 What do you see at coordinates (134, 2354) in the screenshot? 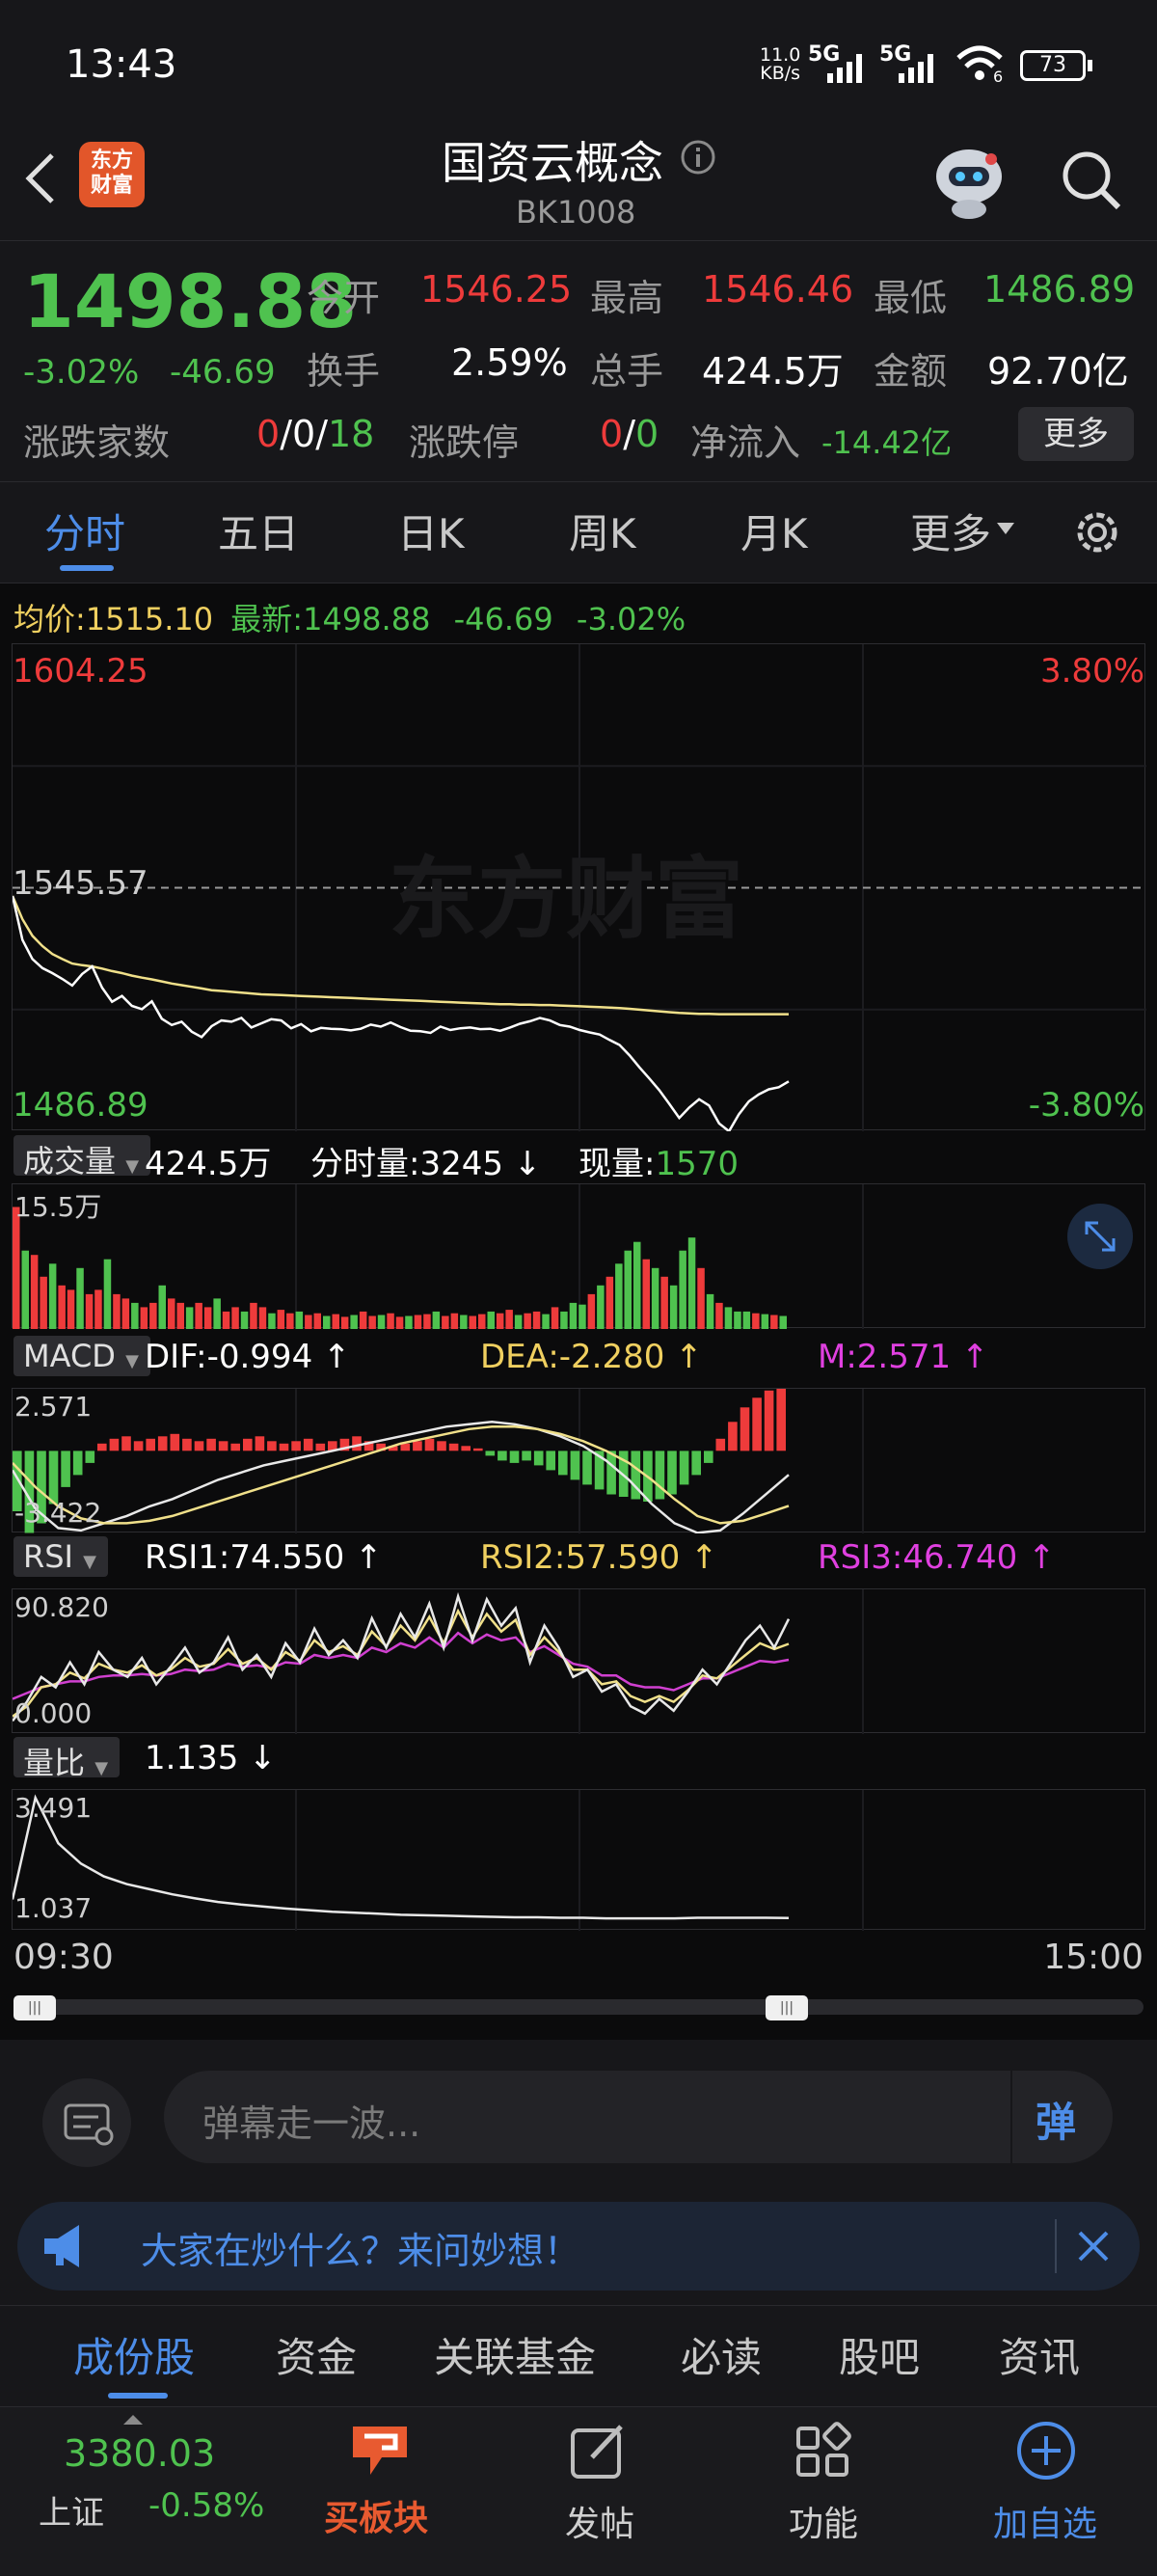
I see `tab-constituents: 成份股` at bounding box center [134, 2354].